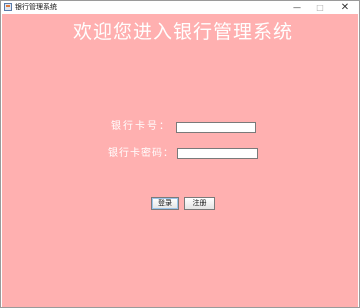  What do you see at coordinates (297, 7) in the screenshot?
I see `minimize-button: —` at bounding box center [297, 7].